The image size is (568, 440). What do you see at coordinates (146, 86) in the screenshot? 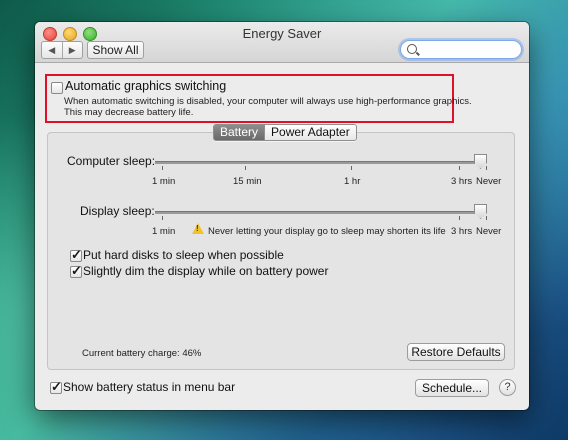
I see `auto-graphics-label: Automatic graphics switching` at bounding box center [146, 86].